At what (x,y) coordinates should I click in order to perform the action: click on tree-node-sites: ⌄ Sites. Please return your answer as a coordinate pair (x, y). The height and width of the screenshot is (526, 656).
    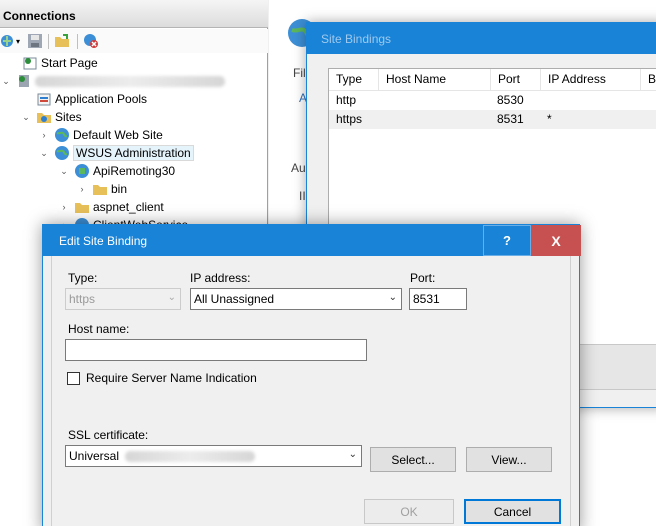
    Looking at the image, I should click on (51, 117).